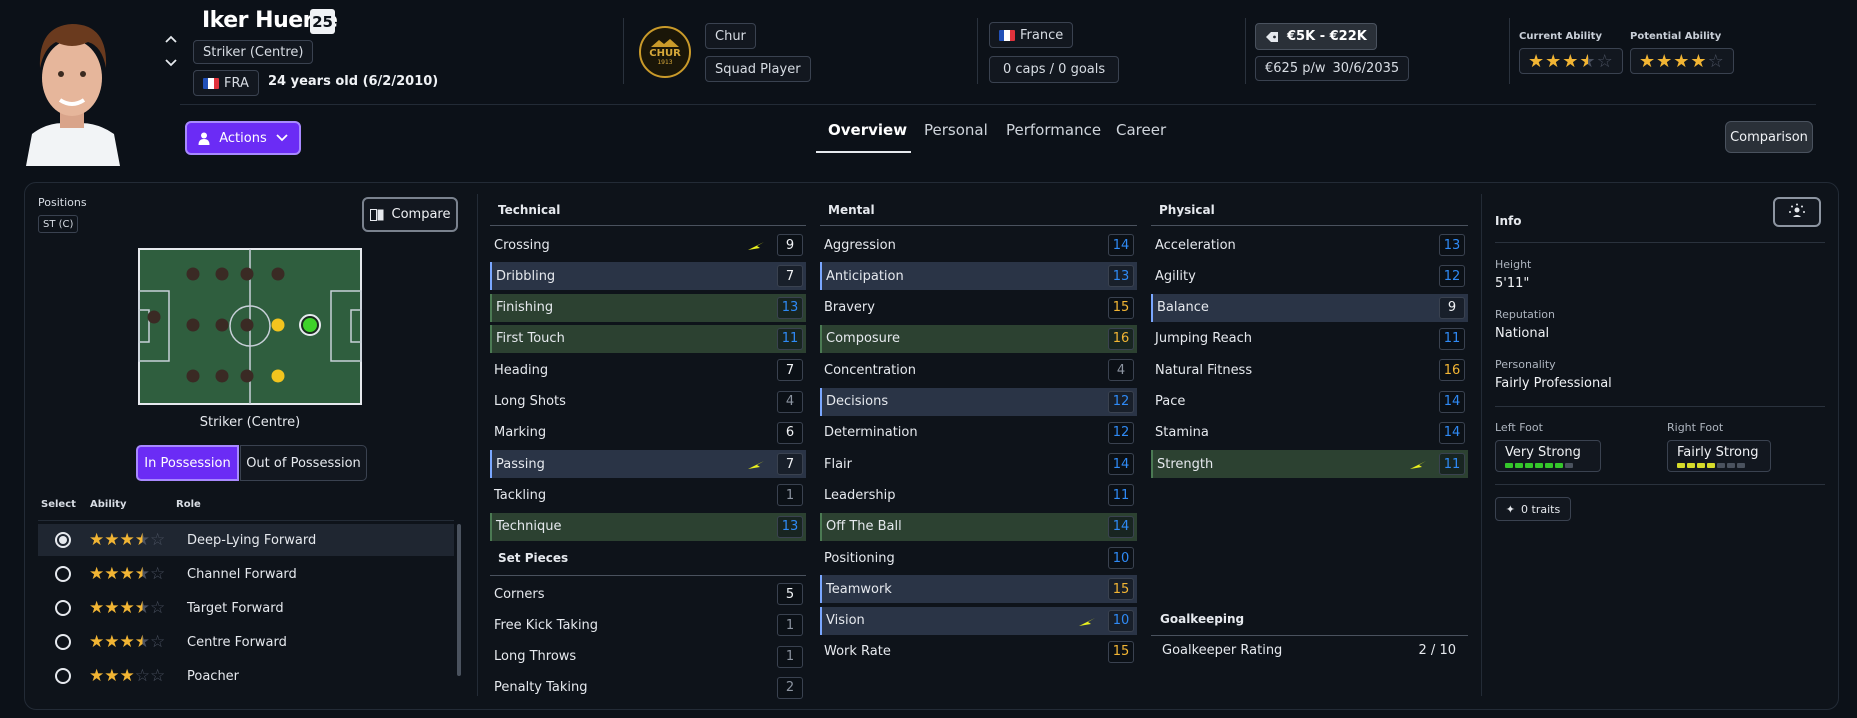  What do you see at coordinates (242, 574) in the screenshot?
I see `role-name: Channel Forward` at bounding box center [242, 574].